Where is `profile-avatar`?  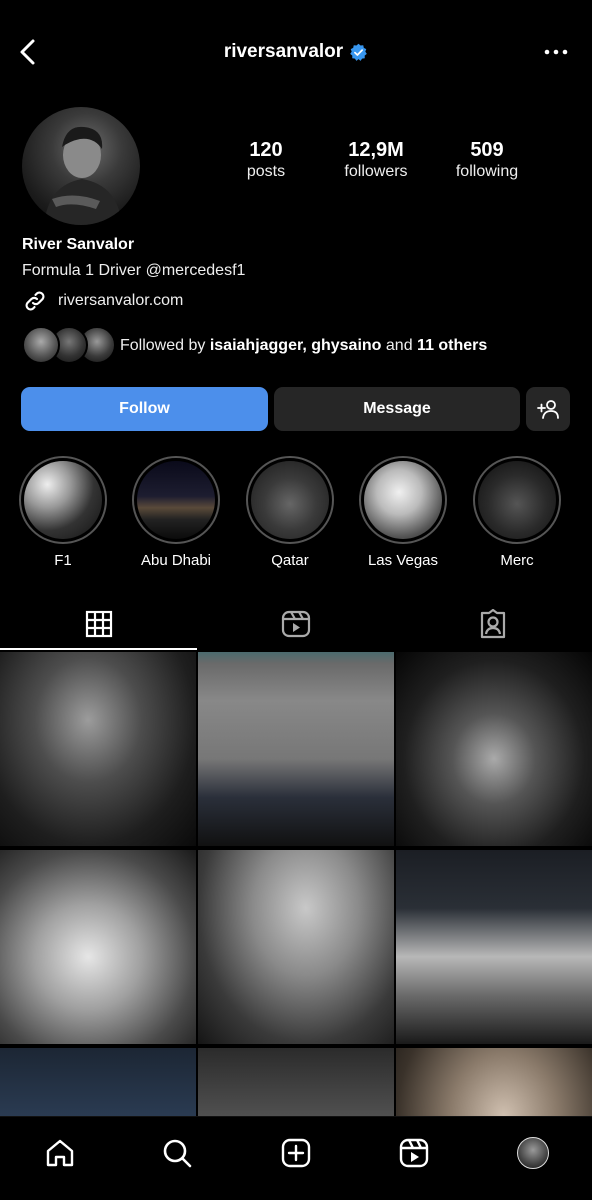 profile-avatar is located at coordinates (81, 166).